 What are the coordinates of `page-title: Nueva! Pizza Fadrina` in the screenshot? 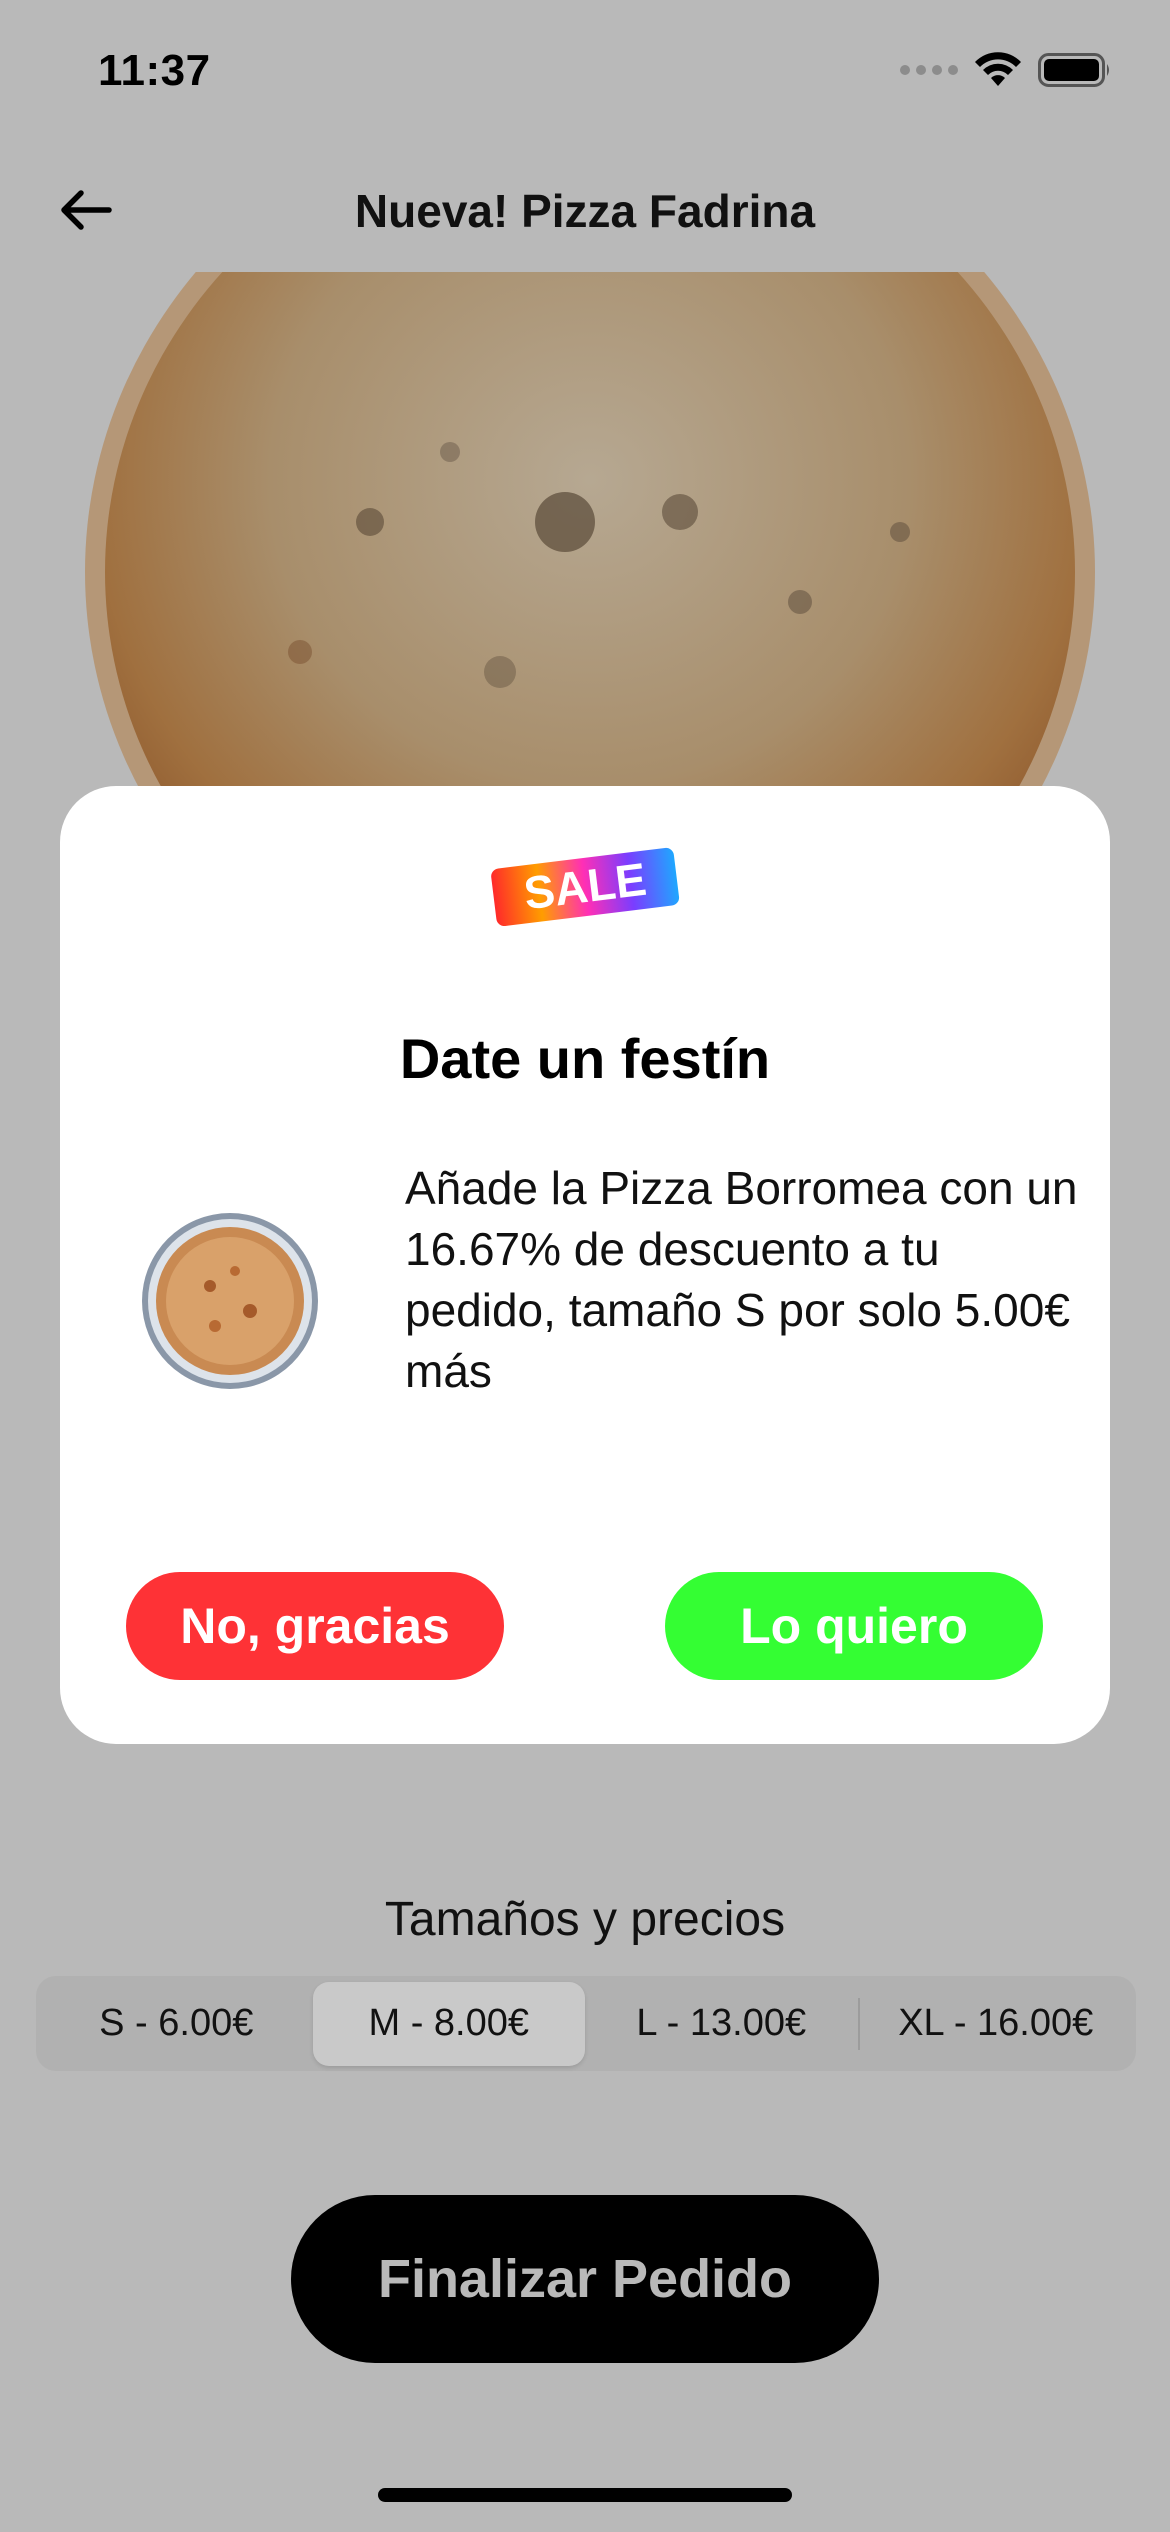 It's located at (585, 211).